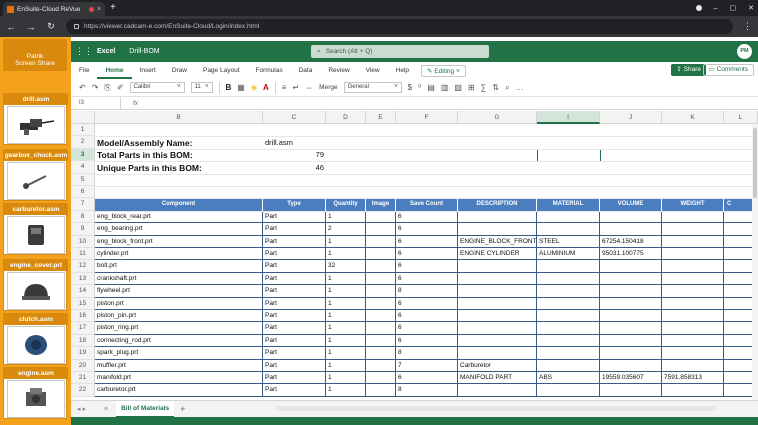 Image resolution: width=758 pixels, height=425 pixels. Describe the element at coordinates (328, 87) in the screenshot. I see `merge-label: Merge` at that location.